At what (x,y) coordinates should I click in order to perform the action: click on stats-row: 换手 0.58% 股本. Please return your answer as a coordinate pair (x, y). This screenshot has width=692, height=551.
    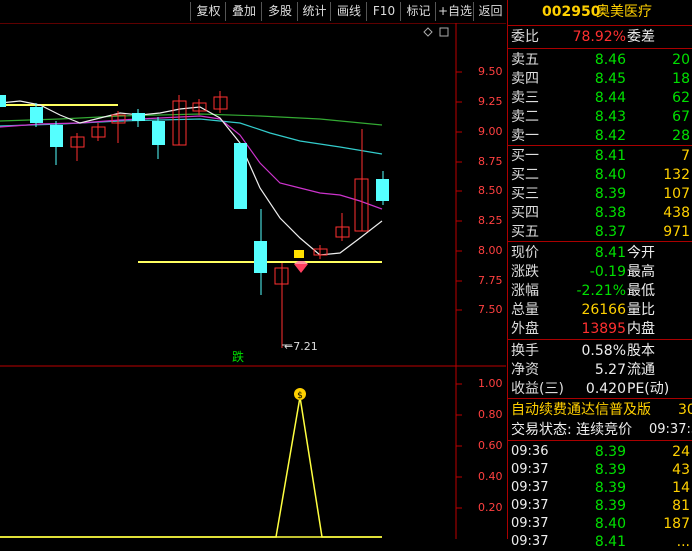
    Looking at the image, I should click on (600, 351).